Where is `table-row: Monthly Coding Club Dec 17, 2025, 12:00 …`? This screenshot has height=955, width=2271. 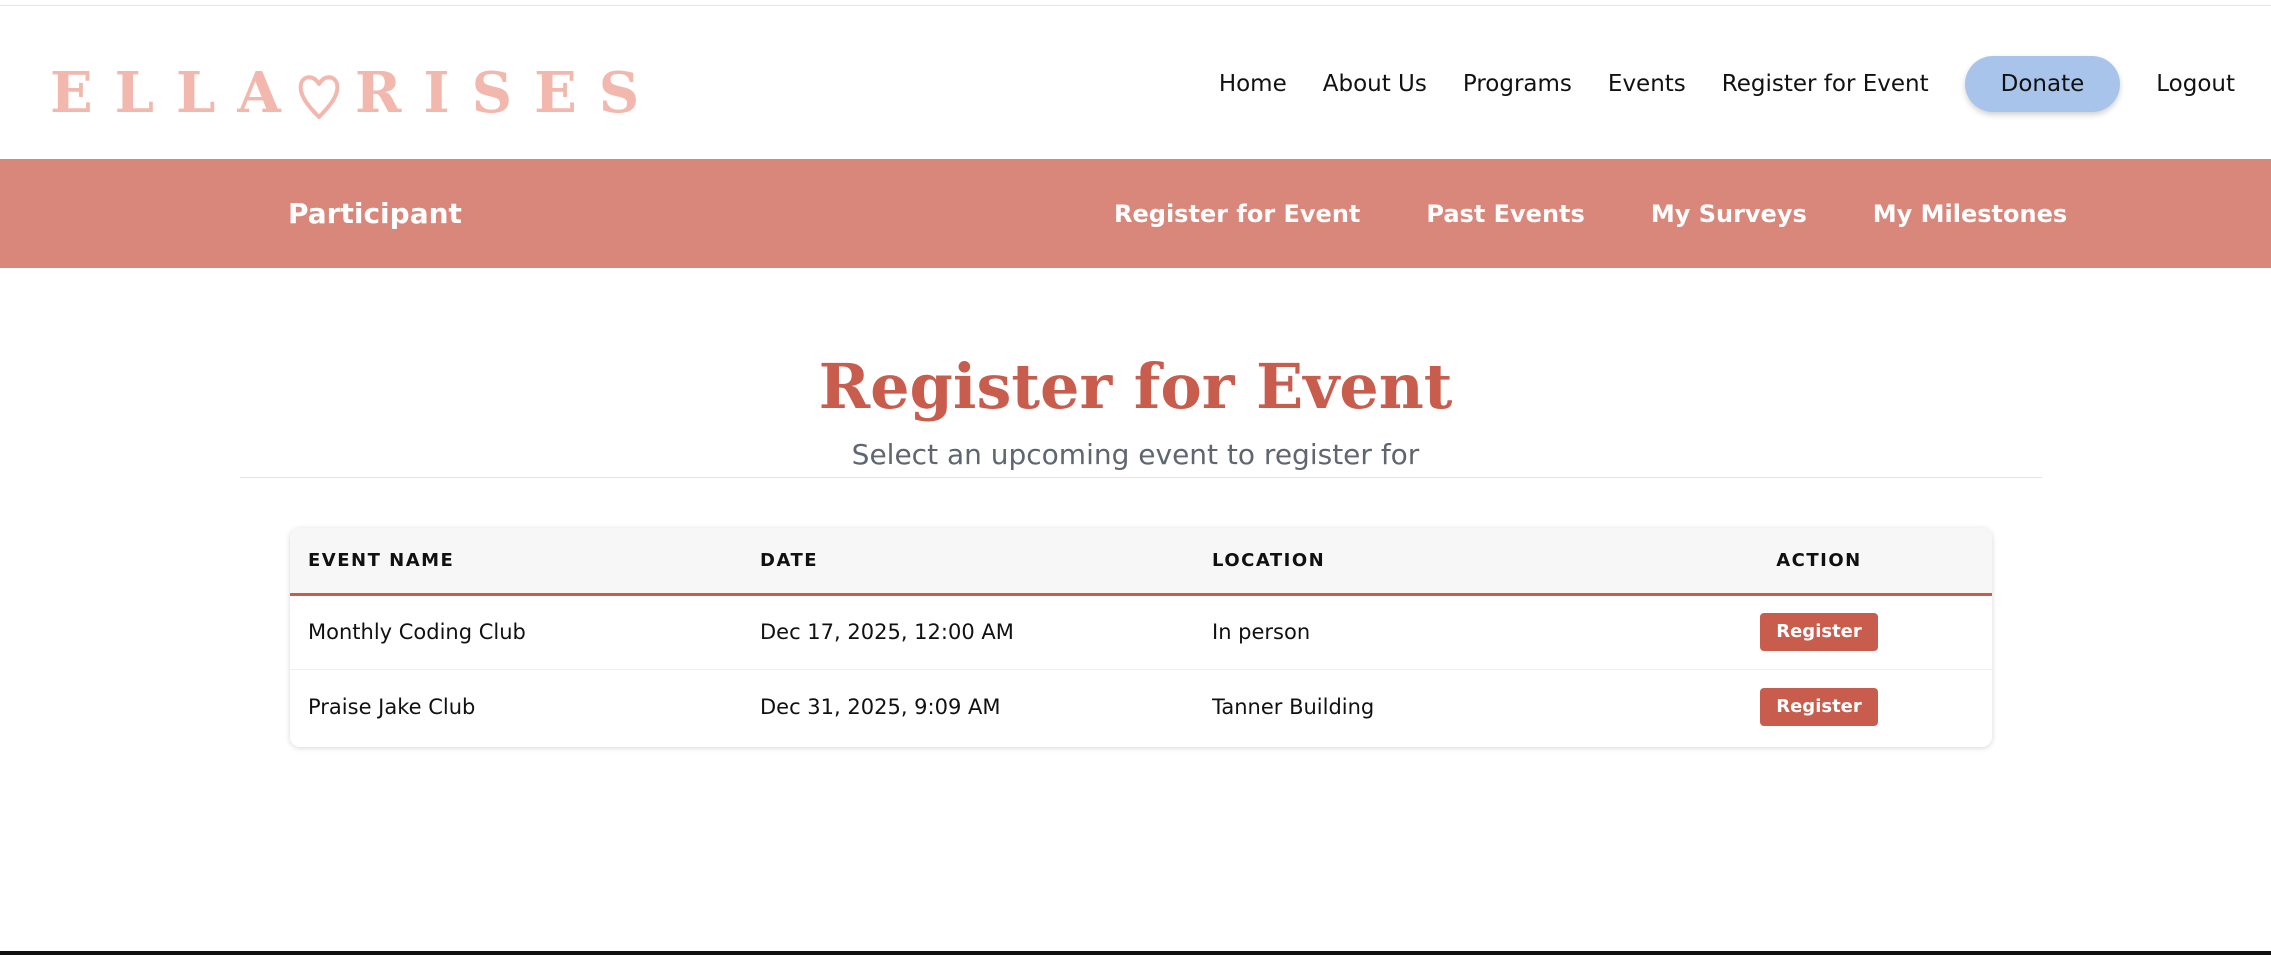 table-row: Monthly Coding Club Dec 17, 2025, 12:00 … is located at coordinates (1141, 631).